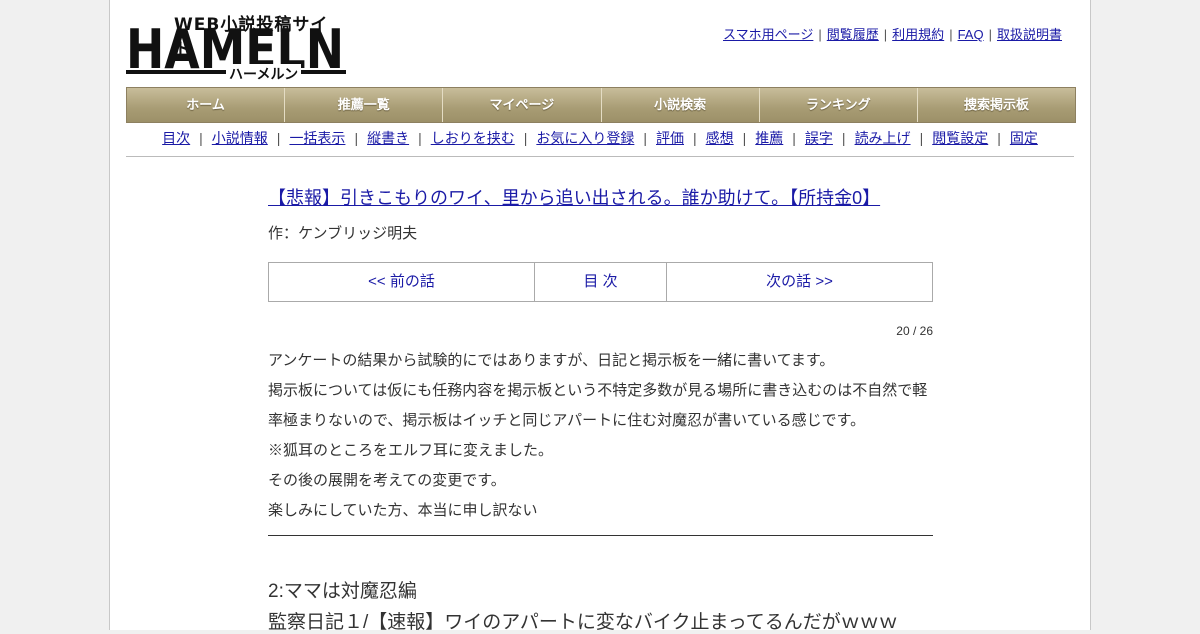  What do you see at coordinates (1024, 138) in the screenshot?
I see `subnav-pin: 固定` at bounding box center [1024, 138].